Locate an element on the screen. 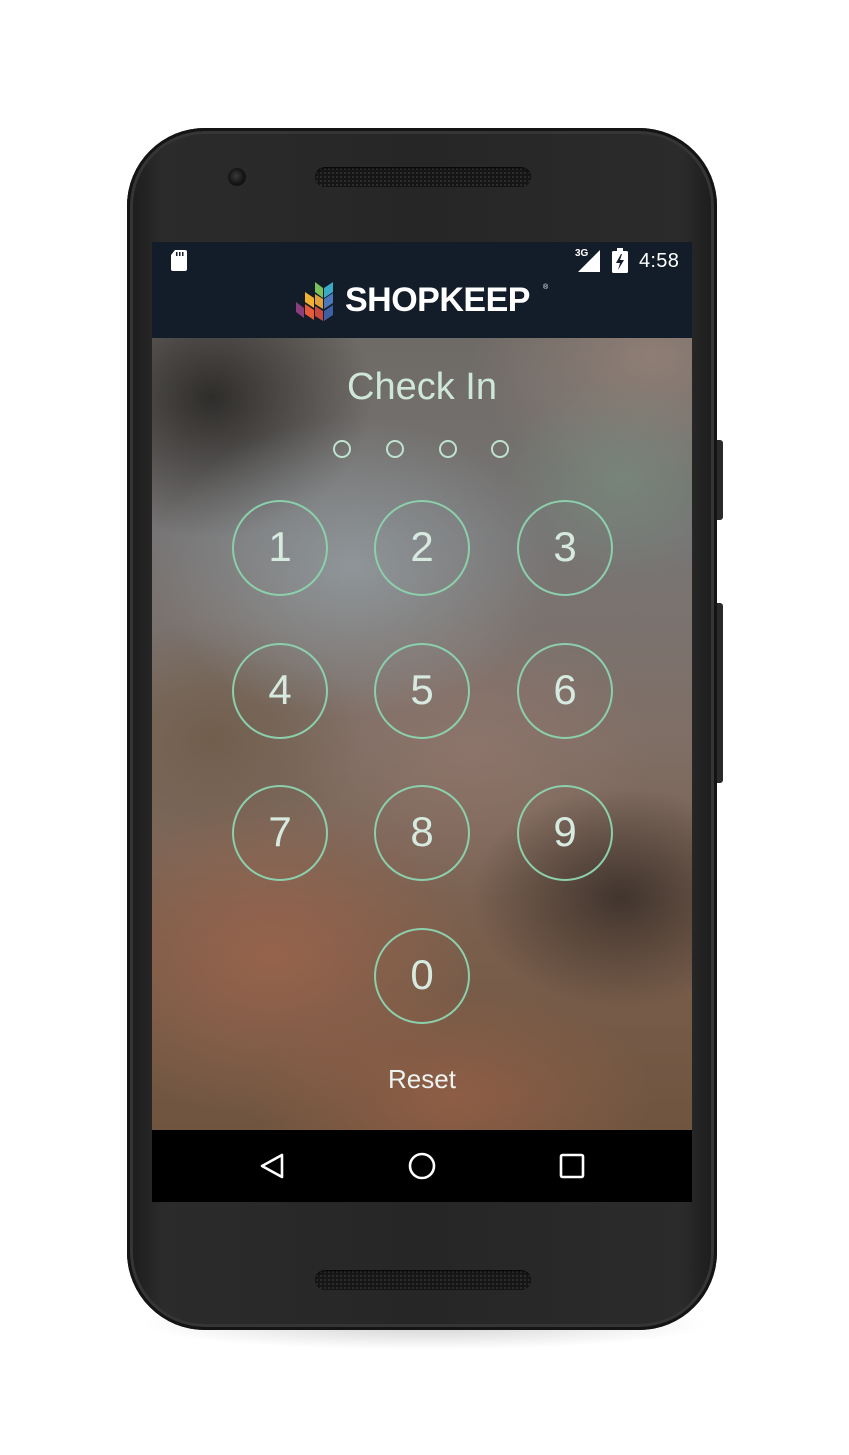 This screenshot has width=849, height=1455. bottom-speaker is located at coordinates (423, 1280).